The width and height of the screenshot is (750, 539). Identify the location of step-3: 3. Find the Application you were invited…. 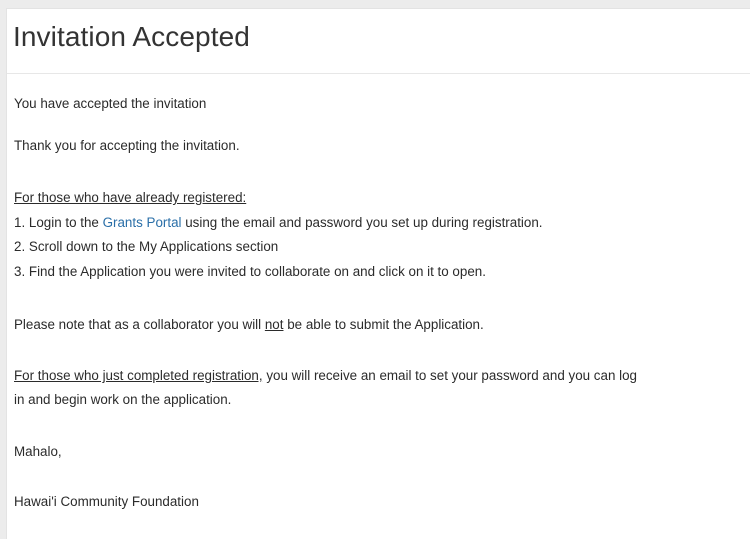
(250, 271).